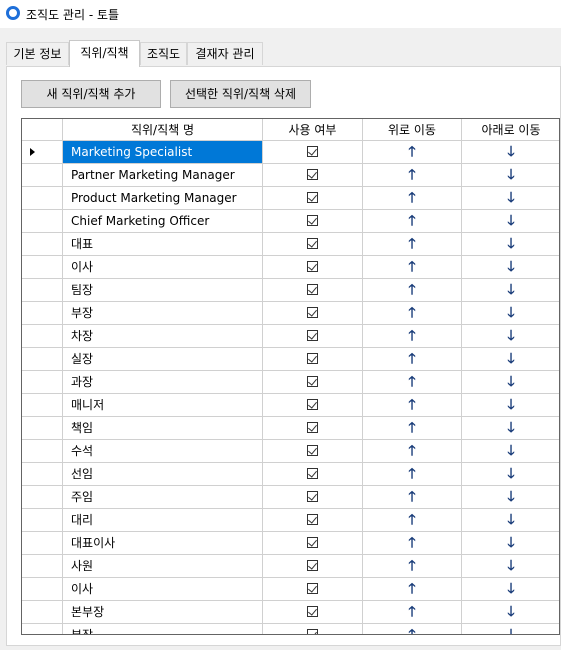 Image resolution: width=561 pixels, height=650 pixels. What do you see at coordinates (163, 359) in the screenshot?
I see `position-name-cell: 실장` at bounding box center [163, 359].